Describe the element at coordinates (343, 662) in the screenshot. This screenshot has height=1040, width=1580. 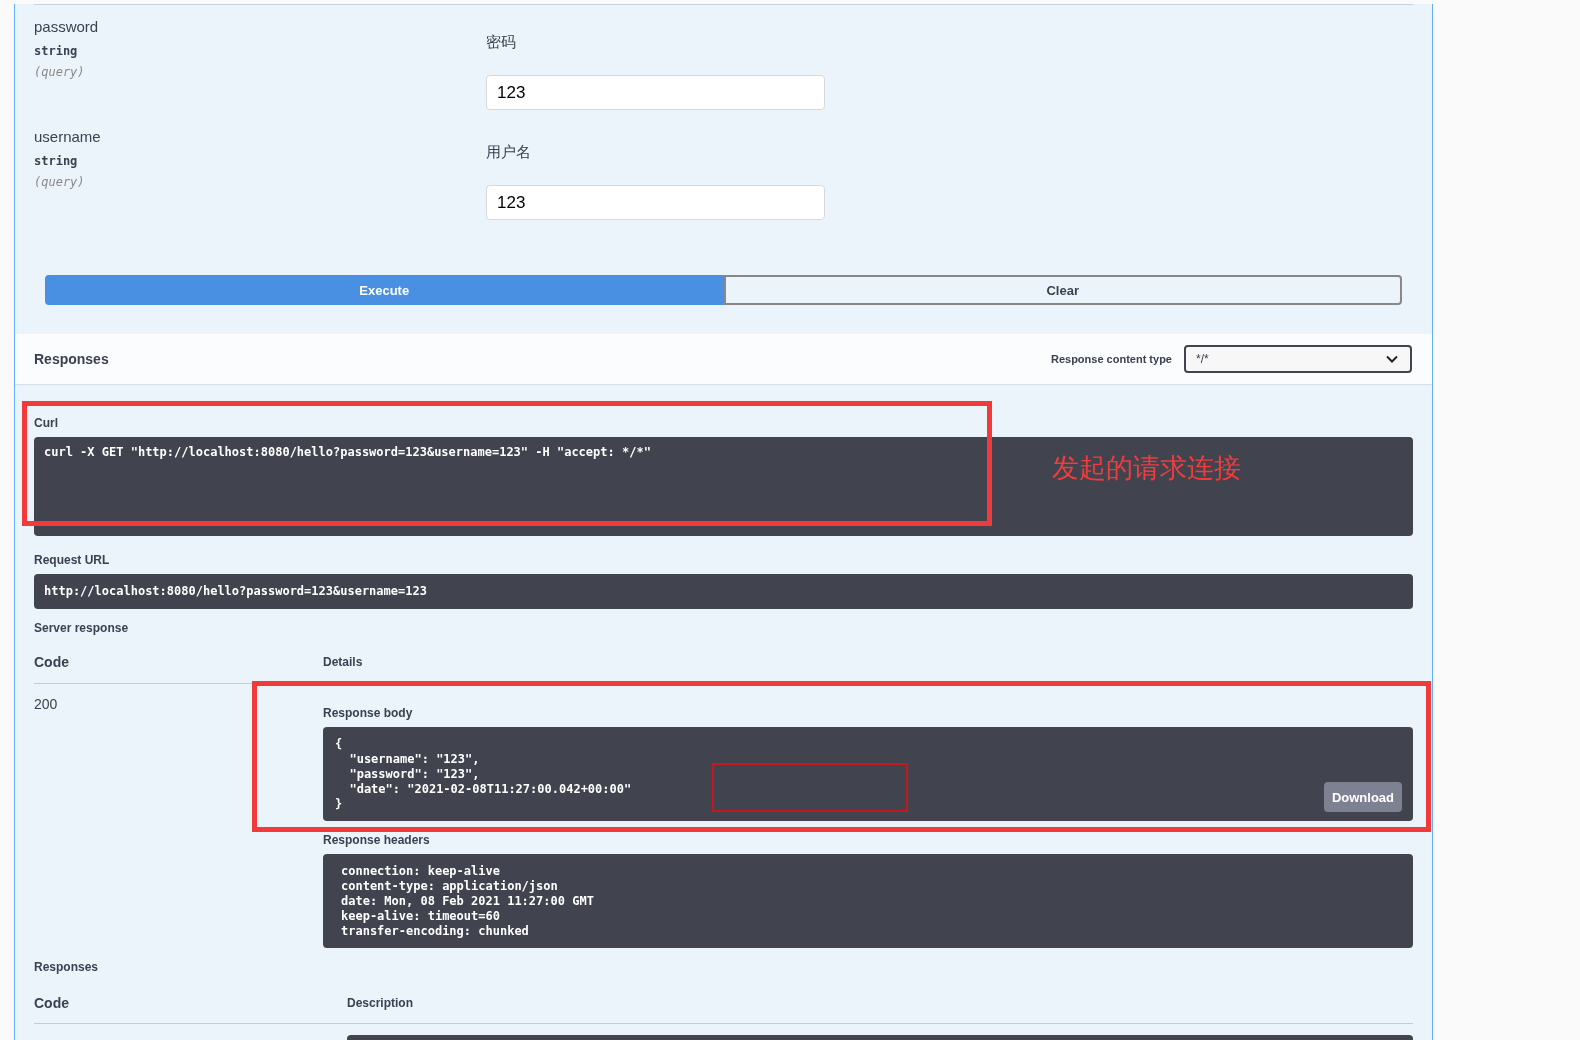
I see `column-header: Details` at that location.